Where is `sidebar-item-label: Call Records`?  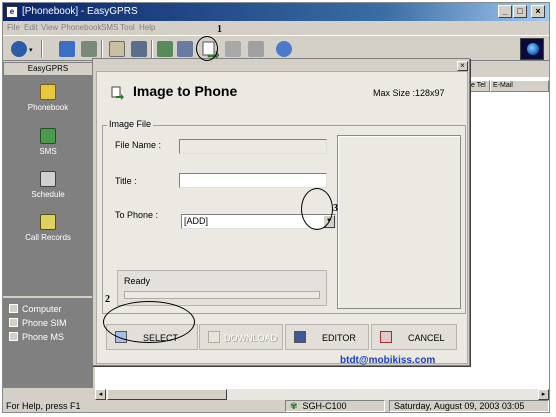 sidebar-item-label: Call Records is located at coordinates (48, 237).